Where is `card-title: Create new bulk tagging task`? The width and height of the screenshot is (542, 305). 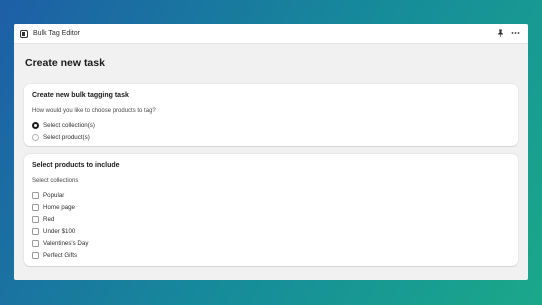
card-title: Create new bulk tagging task is located at coordinates (80, 95).